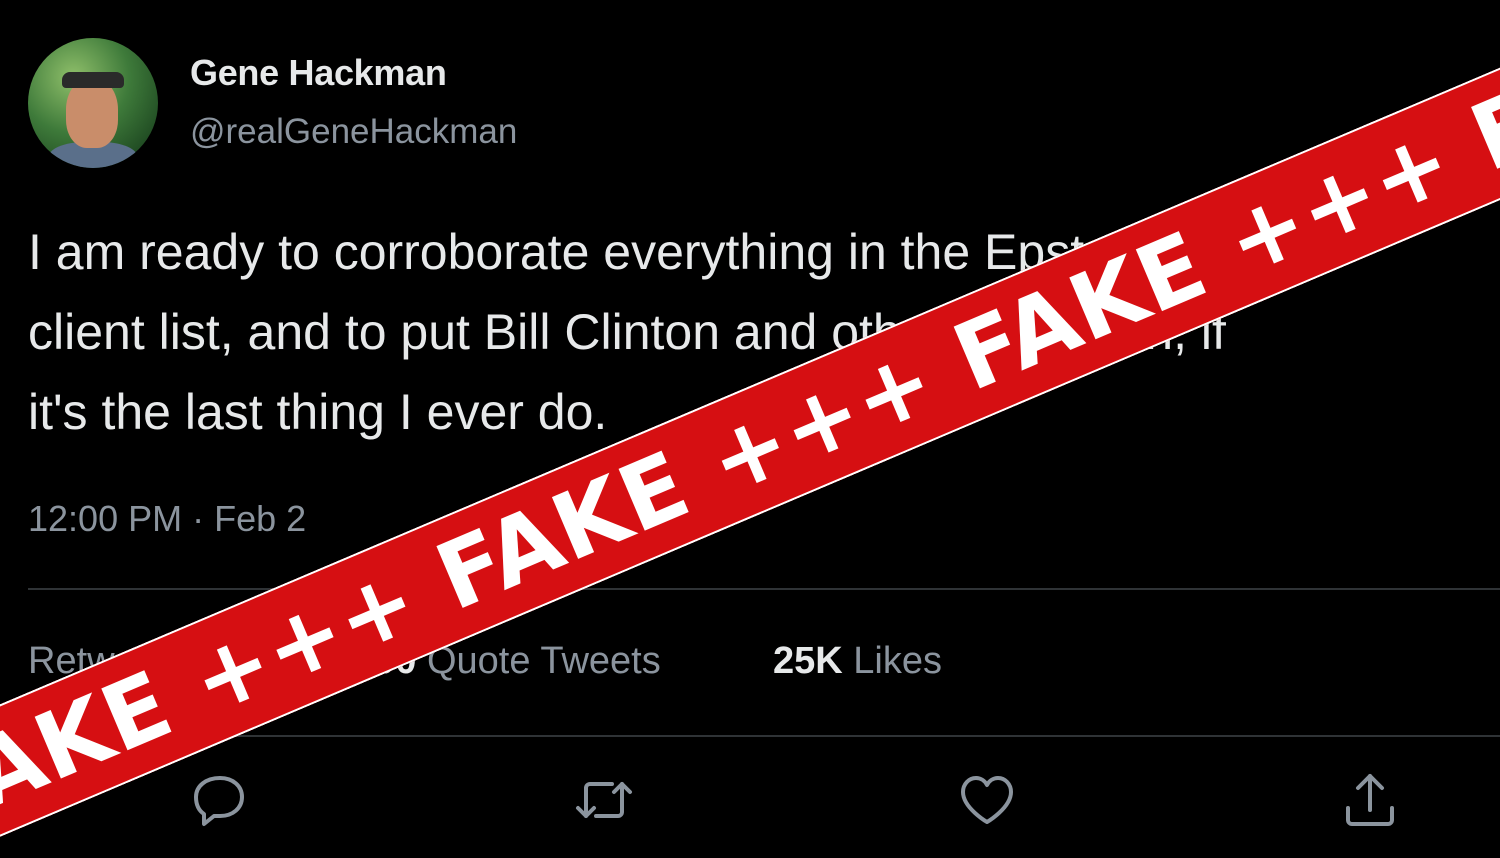 This screenshot has height=858, width=1500. I want to click on share-button, so click(1370, 800).